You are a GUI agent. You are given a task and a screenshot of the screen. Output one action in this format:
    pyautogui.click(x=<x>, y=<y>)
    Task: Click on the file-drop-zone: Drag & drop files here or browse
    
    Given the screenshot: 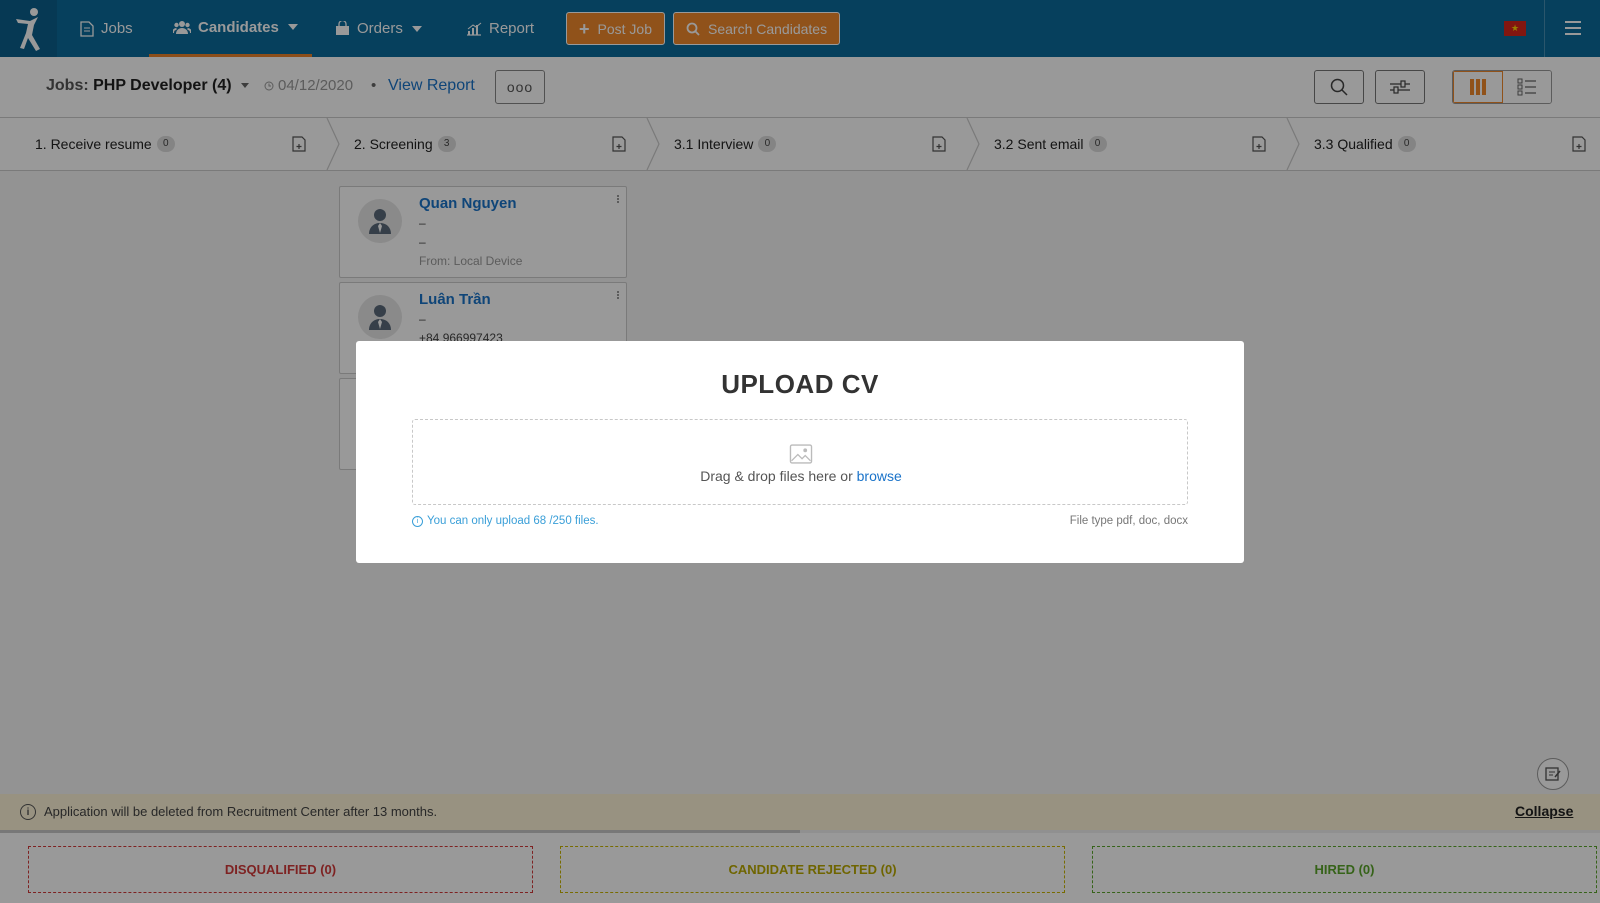 What is the action you would take?
    pyautogui.click(x=800, y=462)
    